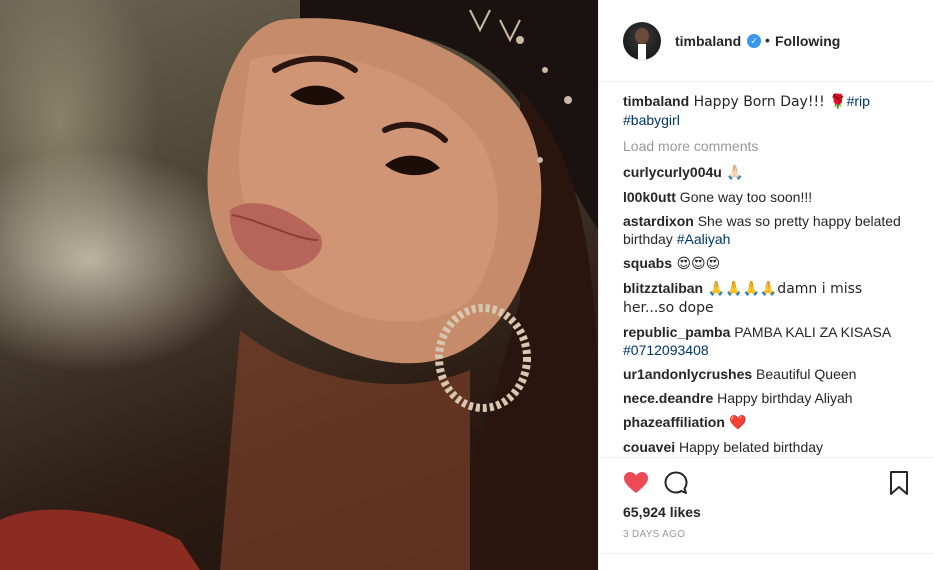 Image resolution: width=934 pixels, height=570 pixels. Describe the element at coordinates (858, 101) in the screenshot. I see `hashtag-link: #rip` at that location.